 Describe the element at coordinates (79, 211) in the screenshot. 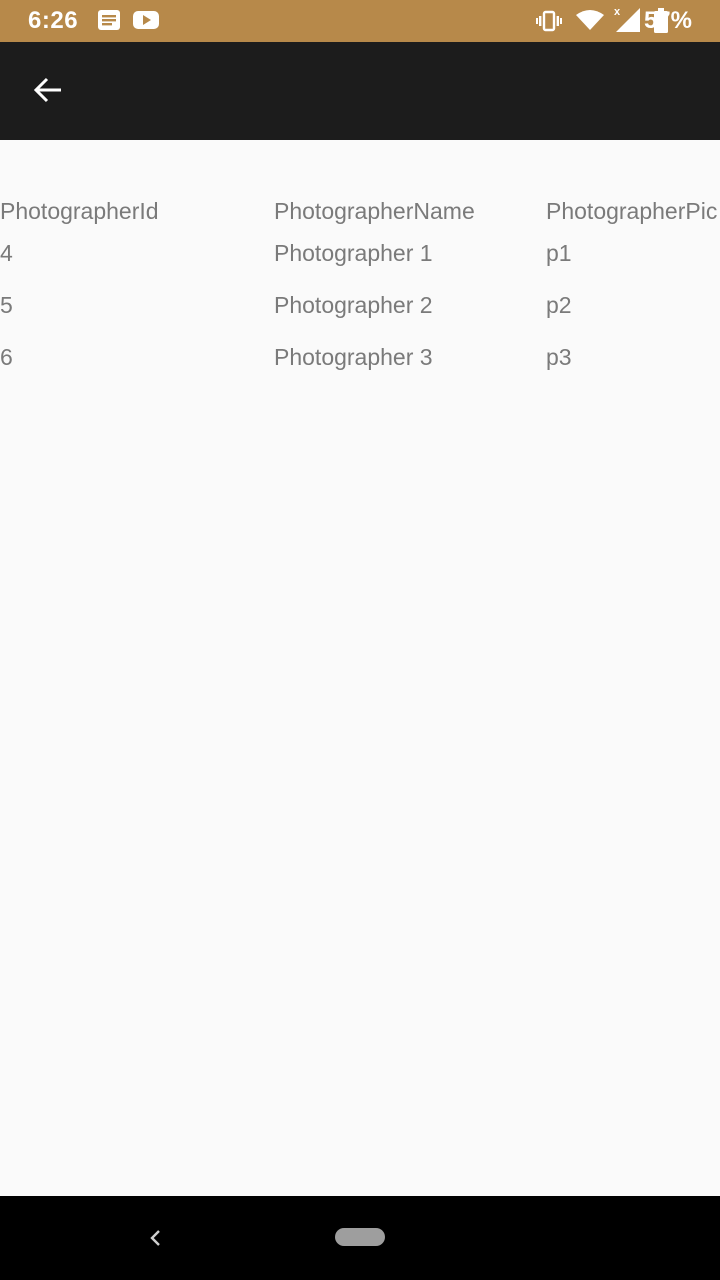

I see `column-header: PhotographerId` at that location.